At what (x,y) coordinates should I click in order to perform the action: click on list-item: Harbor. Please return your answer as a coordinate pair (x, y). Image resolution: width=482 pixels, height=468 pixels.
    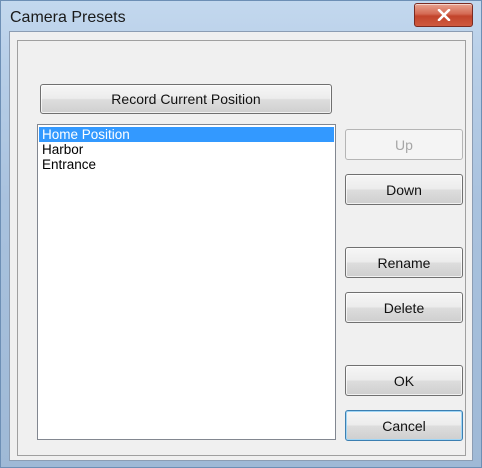
    Looking at the image, I should click on (186, 149).